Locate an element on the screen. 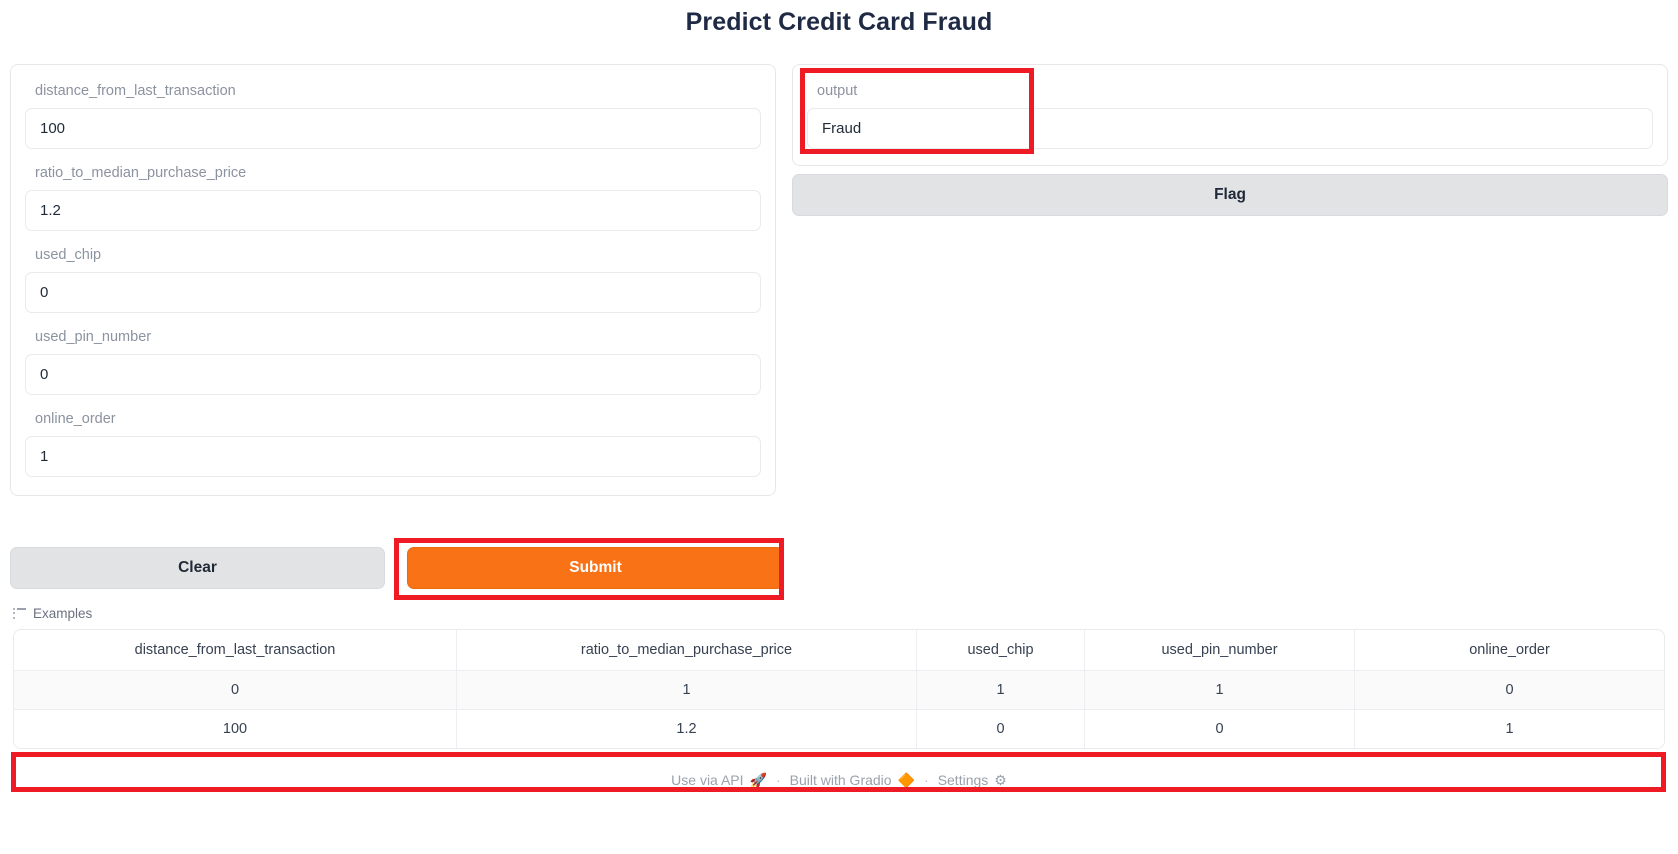  cell-online-order: 1 is located at coordinates (1509, 728).